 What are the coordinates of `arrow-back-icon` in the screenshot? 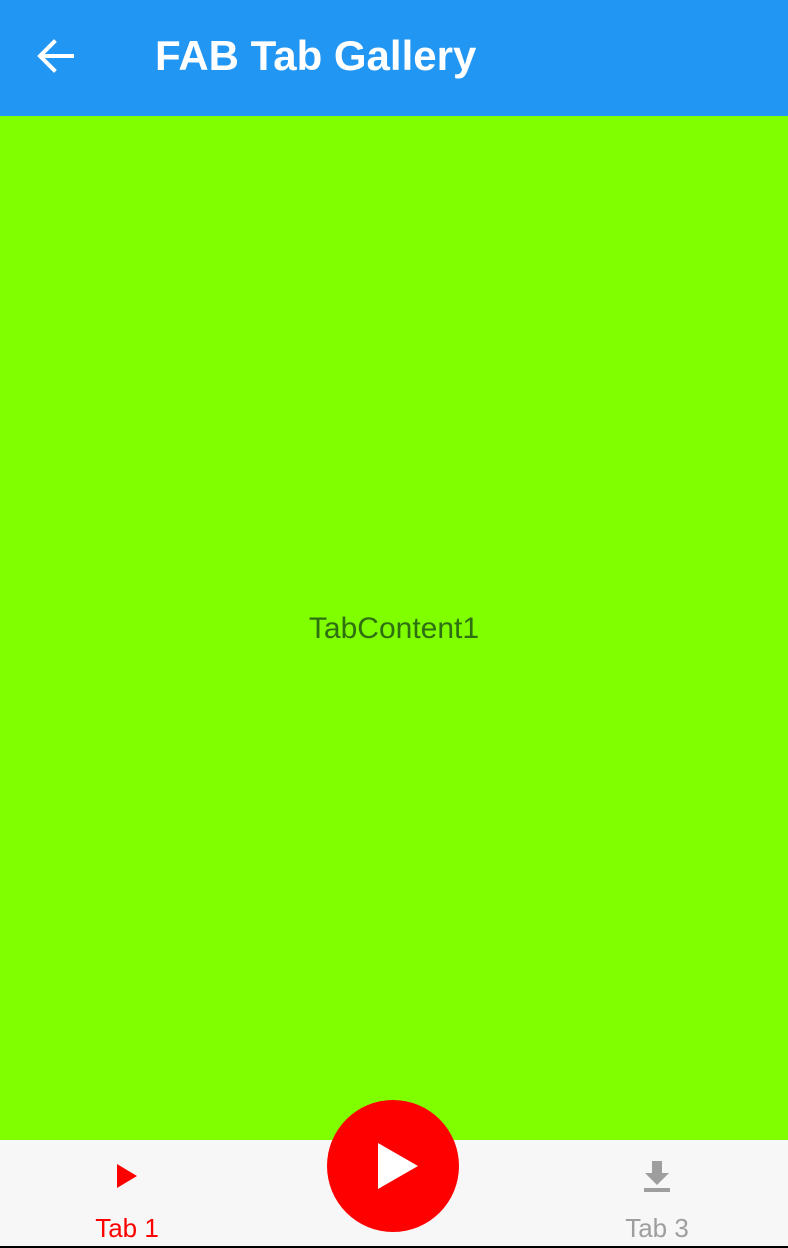 It's located at (55, 56).